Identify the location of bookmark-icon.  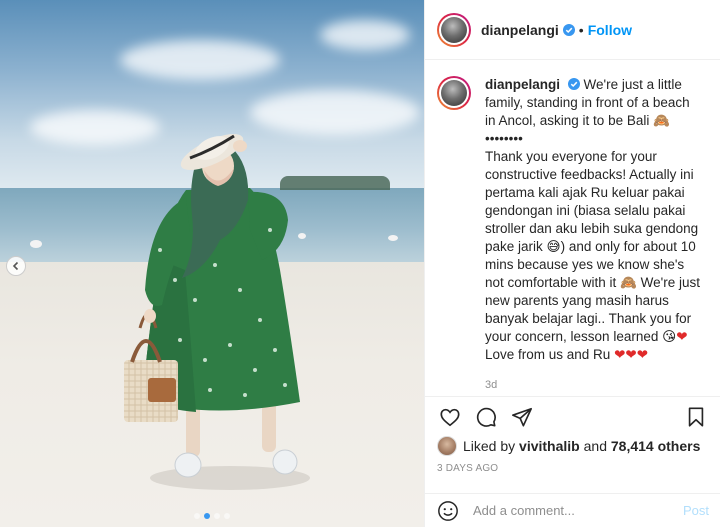
(696, 416).